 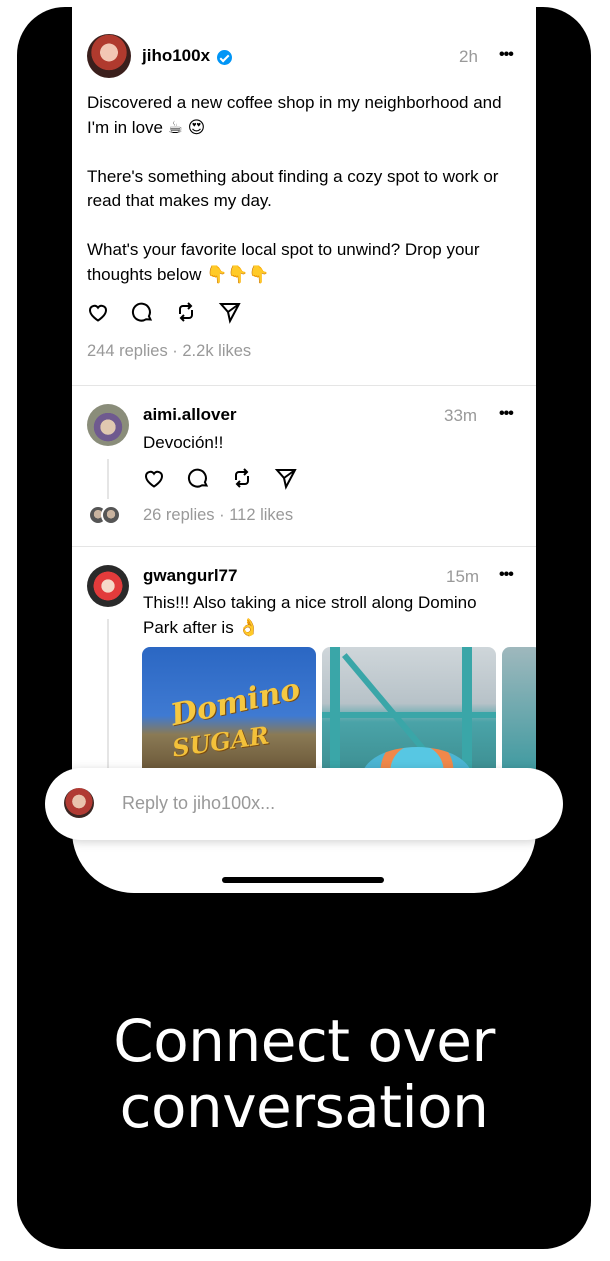 What do you see at coordinates (409, 709) in the screenshot?
I see `post-image-park` at bounding box center [409, 709].